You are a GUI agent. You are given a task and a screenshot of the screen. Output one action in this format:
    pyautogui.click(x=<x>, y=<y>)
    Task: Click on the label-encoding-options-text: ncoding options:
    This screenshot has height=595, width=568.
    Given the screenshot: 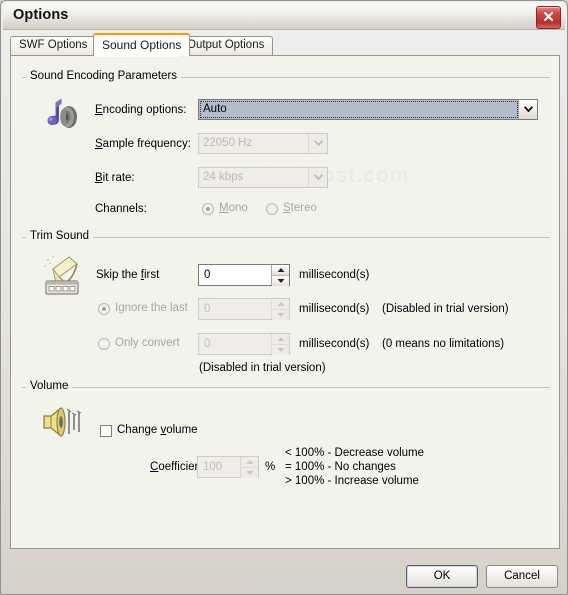 What is the action you would take?
    pyautogui.click(x=144, y=110)
    